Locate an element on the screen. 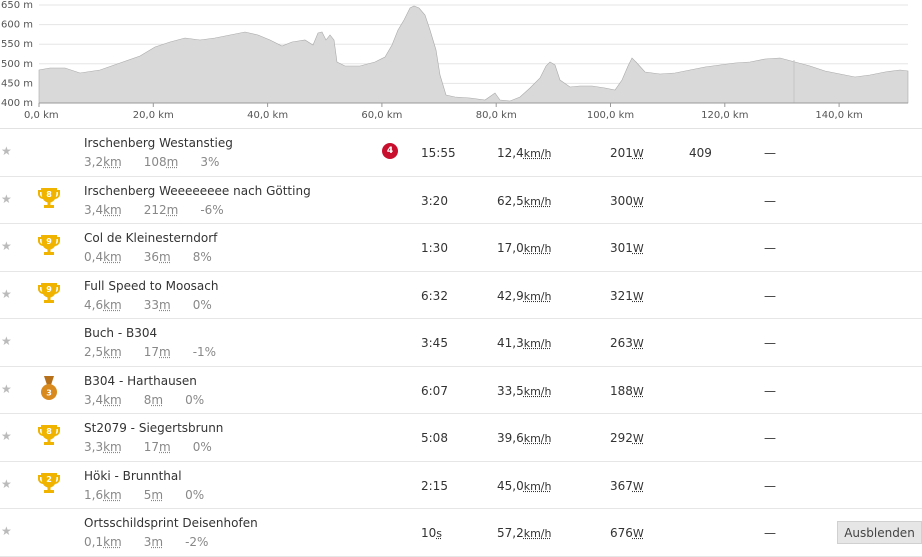 This screenshot has height=557, width=922. segment-distance: 3,4km is located at coordinates (108, 210).